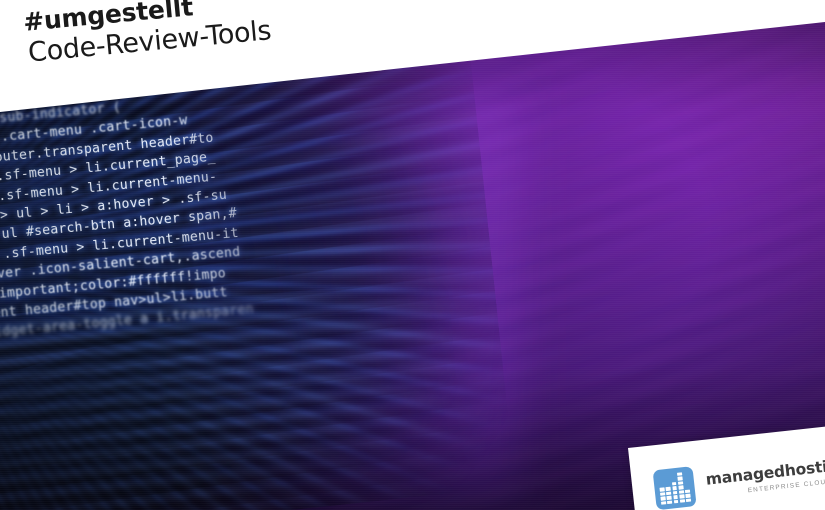 The width and height of the screenshot is (825, 510). What do you see at coordinates (674, 488) in the screenshot?
I see `server-grid-icon` at bounding box center [674, 488].